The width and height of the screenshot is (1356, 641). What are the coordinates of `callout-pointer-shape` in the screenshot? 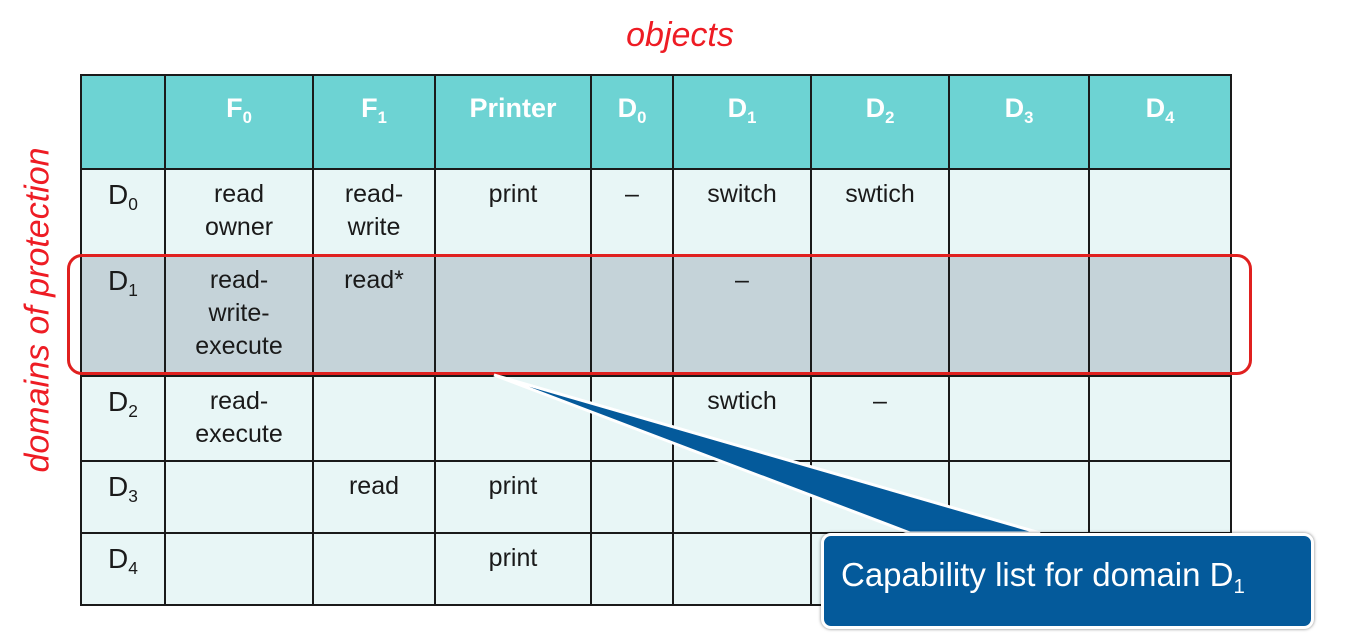 It's located at (767, 454).